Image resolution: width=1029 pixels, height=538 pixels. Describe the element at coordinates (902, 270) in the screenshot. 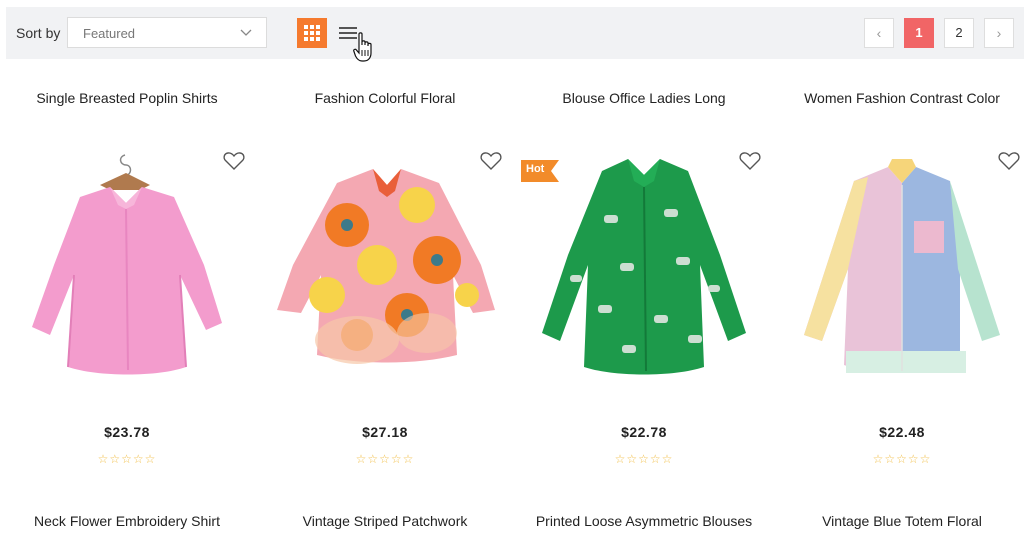

I see `product-image-colorblock-shirt` at that location.